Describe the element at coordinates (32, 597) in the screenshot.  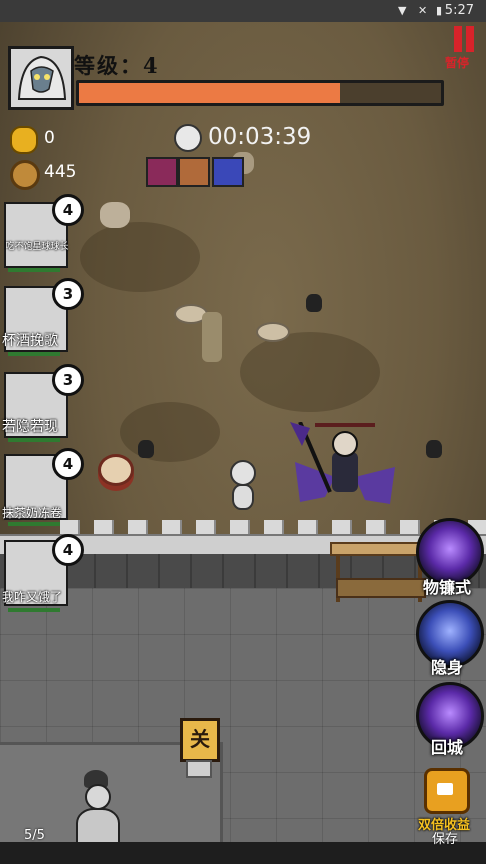
I see `ally-name: 我咋又饿了` at that location.